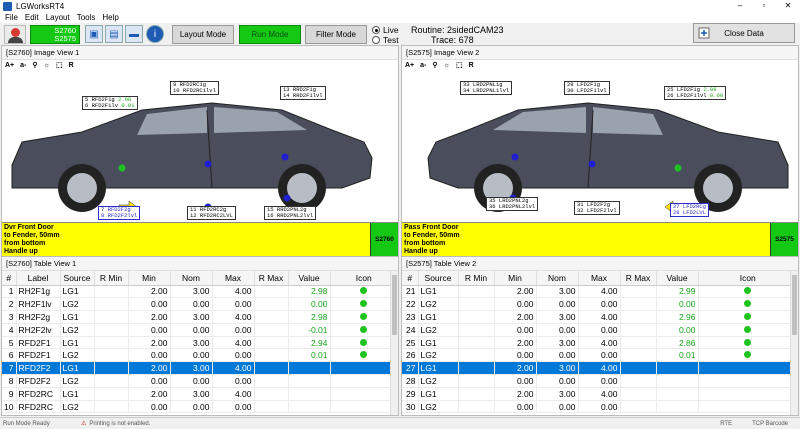 Image resolution: width=800 pixels, height=429 pixels. What do you see at coordinates (385, 40) in the screenshot?
I see `test-radio: Test` at bounding box center [385, 40].